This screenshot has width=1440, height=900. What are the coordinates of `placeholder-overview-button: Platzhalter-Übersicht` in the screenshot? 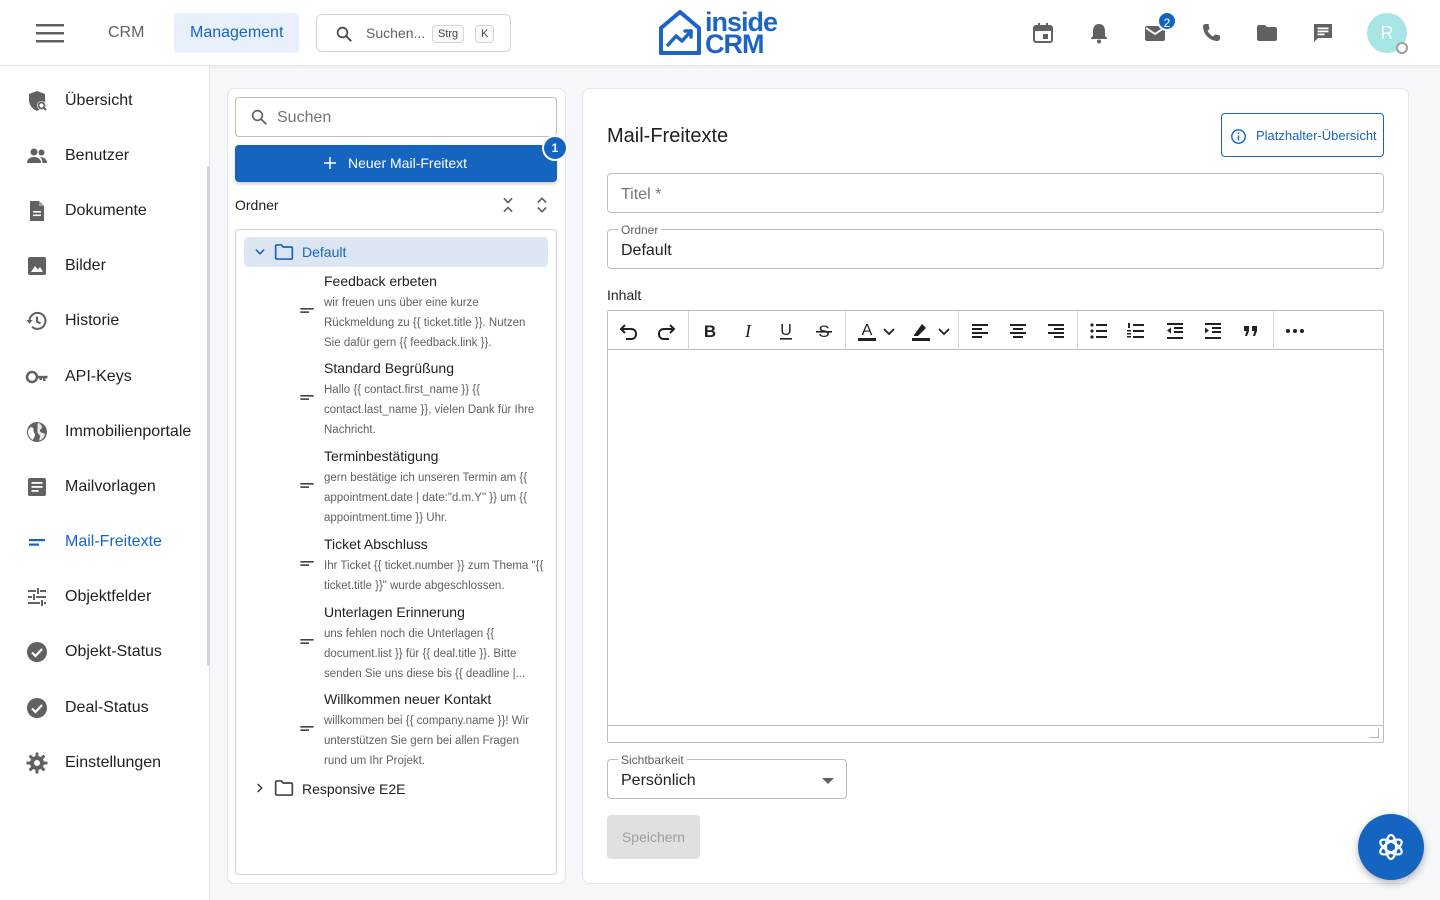 It's located at (1302, 135).